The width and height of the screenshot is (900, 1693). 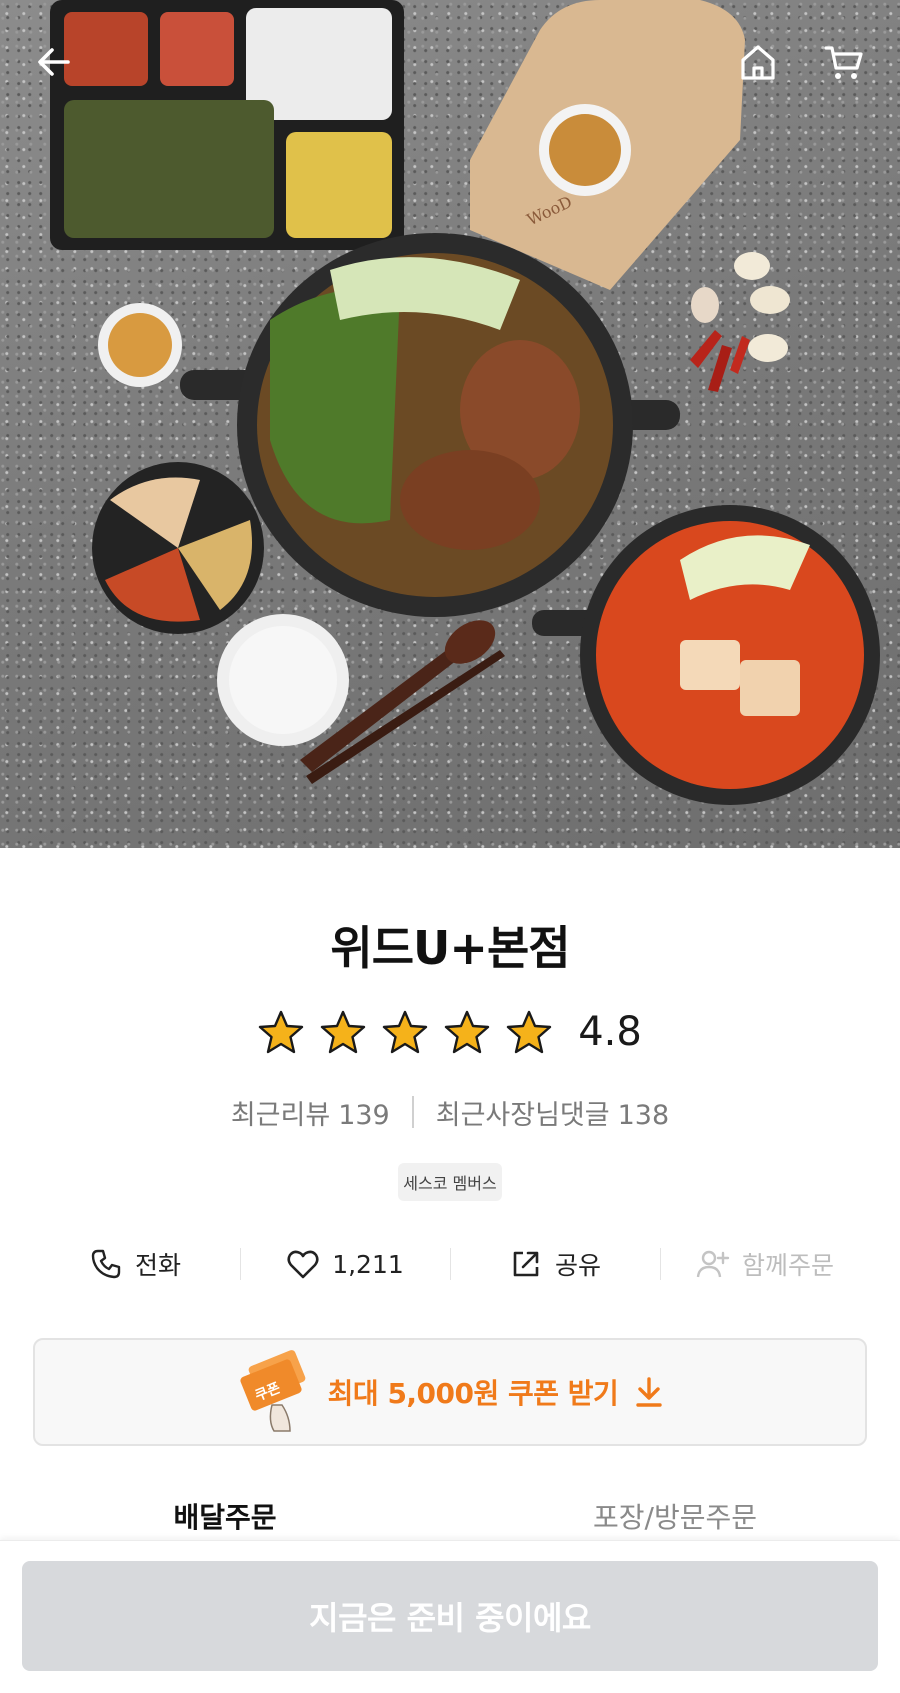 I want to click on tab-delivery-order: 배달주문, so click(x=225, y=1518).